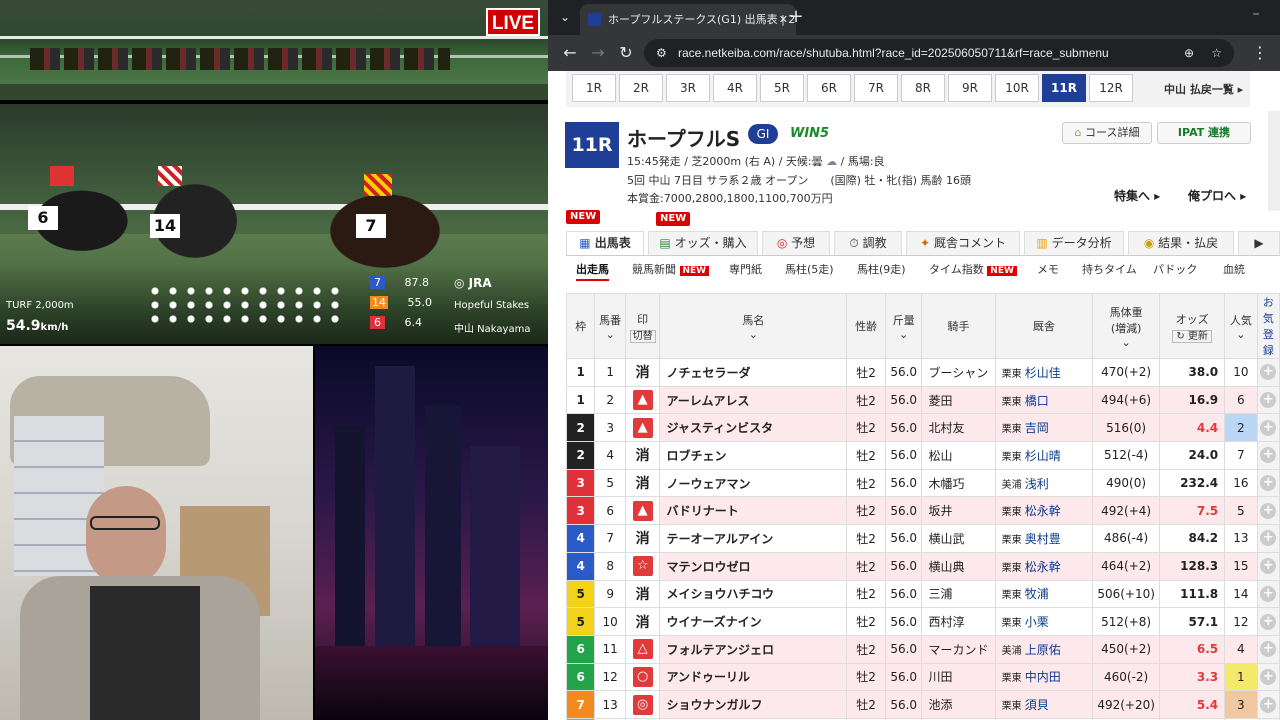 The image size is (1280, 720). Describe the element at coordinates (1175, 269) in the screenshot. I see `subtab-paddock: パドック` at that location.